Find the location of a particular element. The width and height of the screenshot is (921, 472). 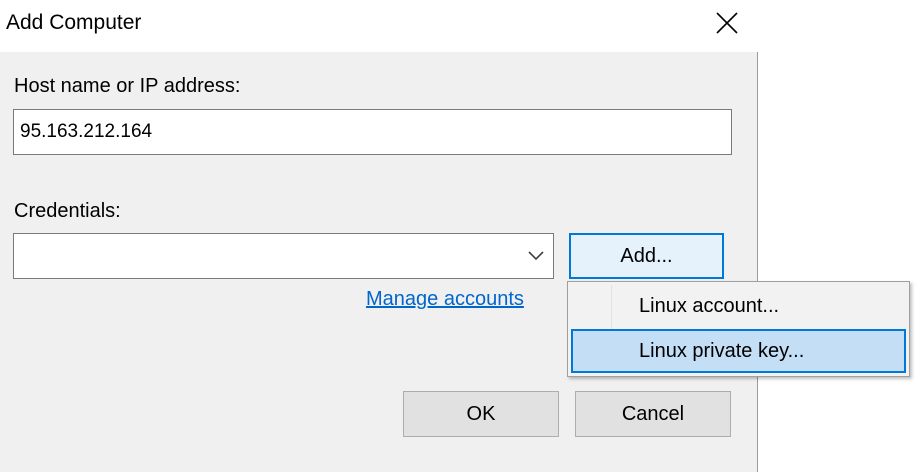

host-label: Host name or IP address: is located at coordinates (127, 86).